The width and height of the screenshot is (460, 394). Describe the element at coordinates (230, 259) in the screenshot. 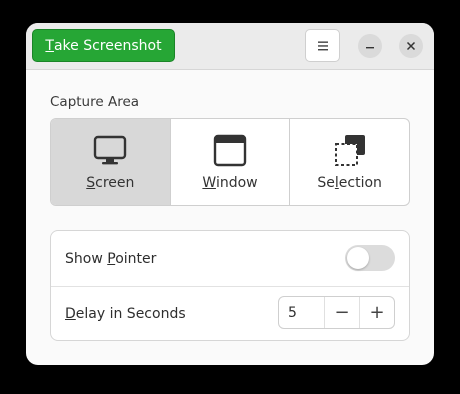

I see `show-pointer-row: Show Pointer` at that location.